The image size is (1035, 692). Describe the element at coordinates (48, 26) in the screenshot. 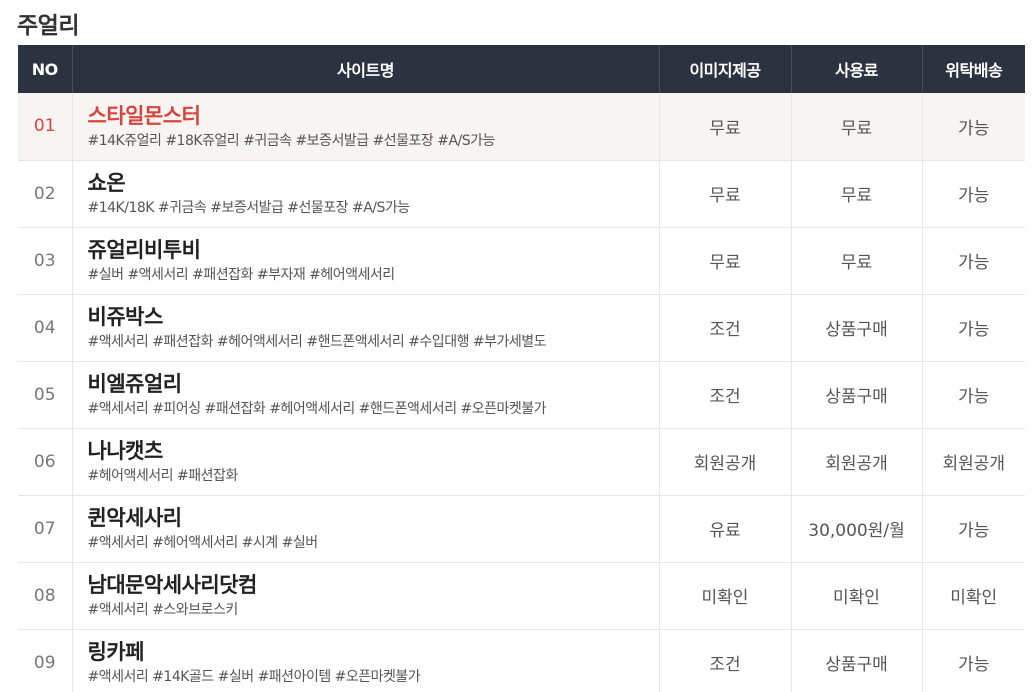

I see `page-title: 주얼리` at that location.